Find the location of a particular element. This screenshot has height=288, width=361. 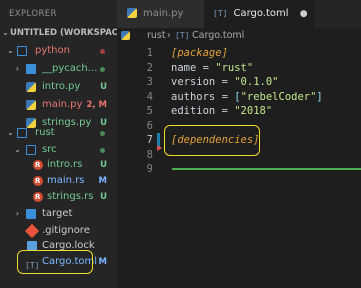

strings-rs-file: strings.rs U is located at coordinates (58, 197).